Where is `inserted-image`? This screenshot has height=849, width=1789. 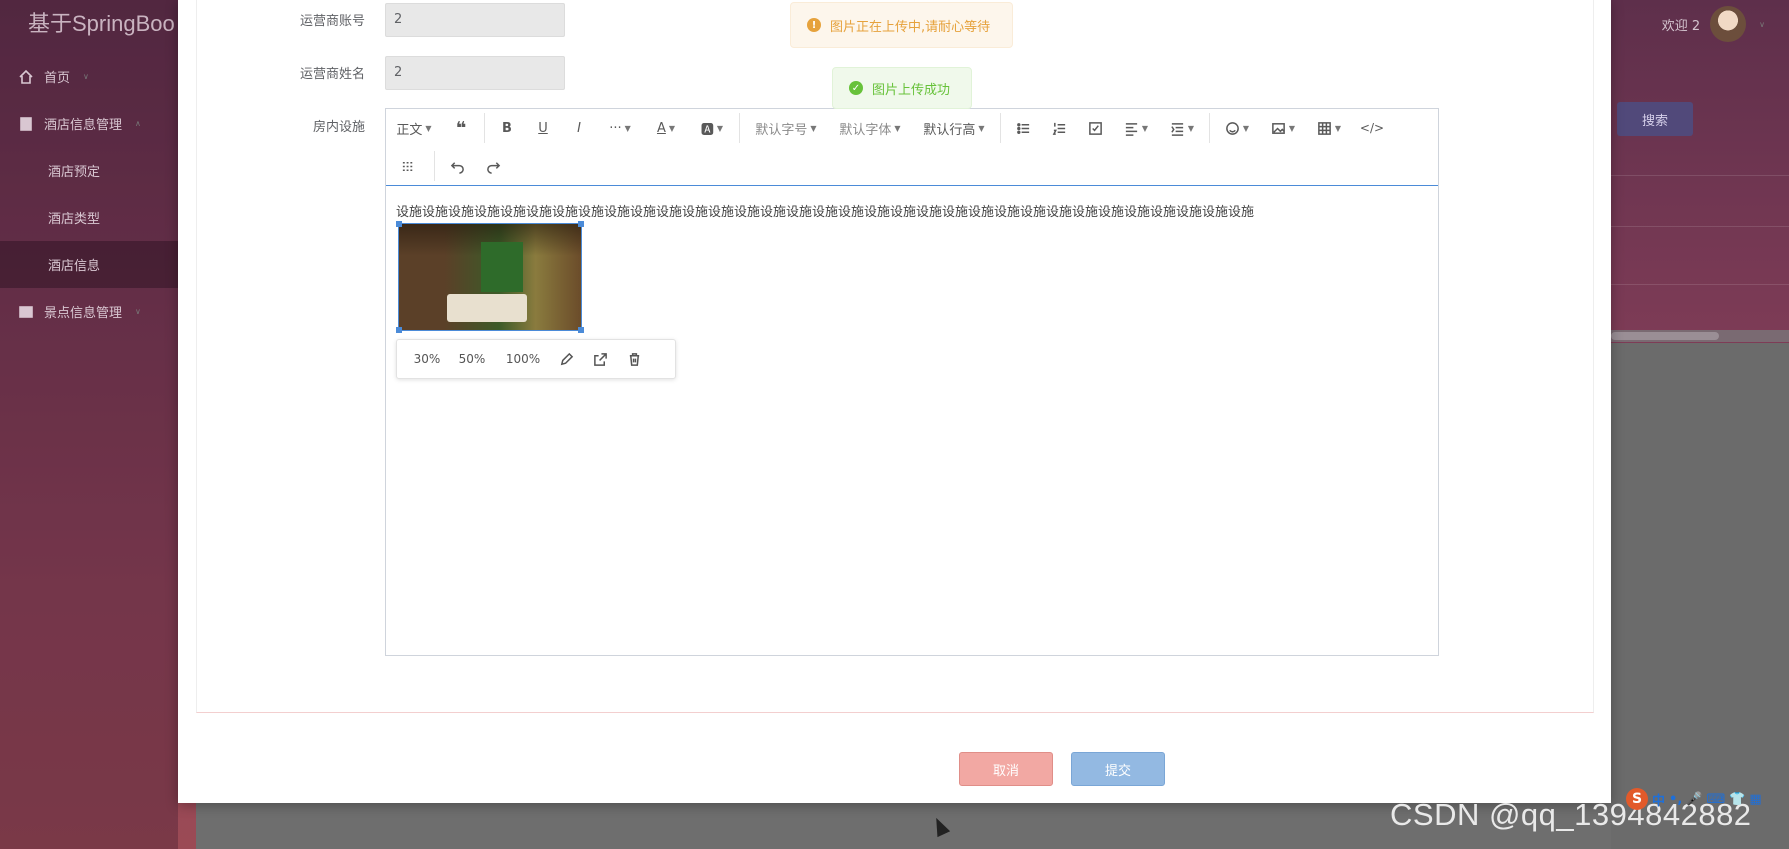 inserted-image is located at coordinates (490, 277).